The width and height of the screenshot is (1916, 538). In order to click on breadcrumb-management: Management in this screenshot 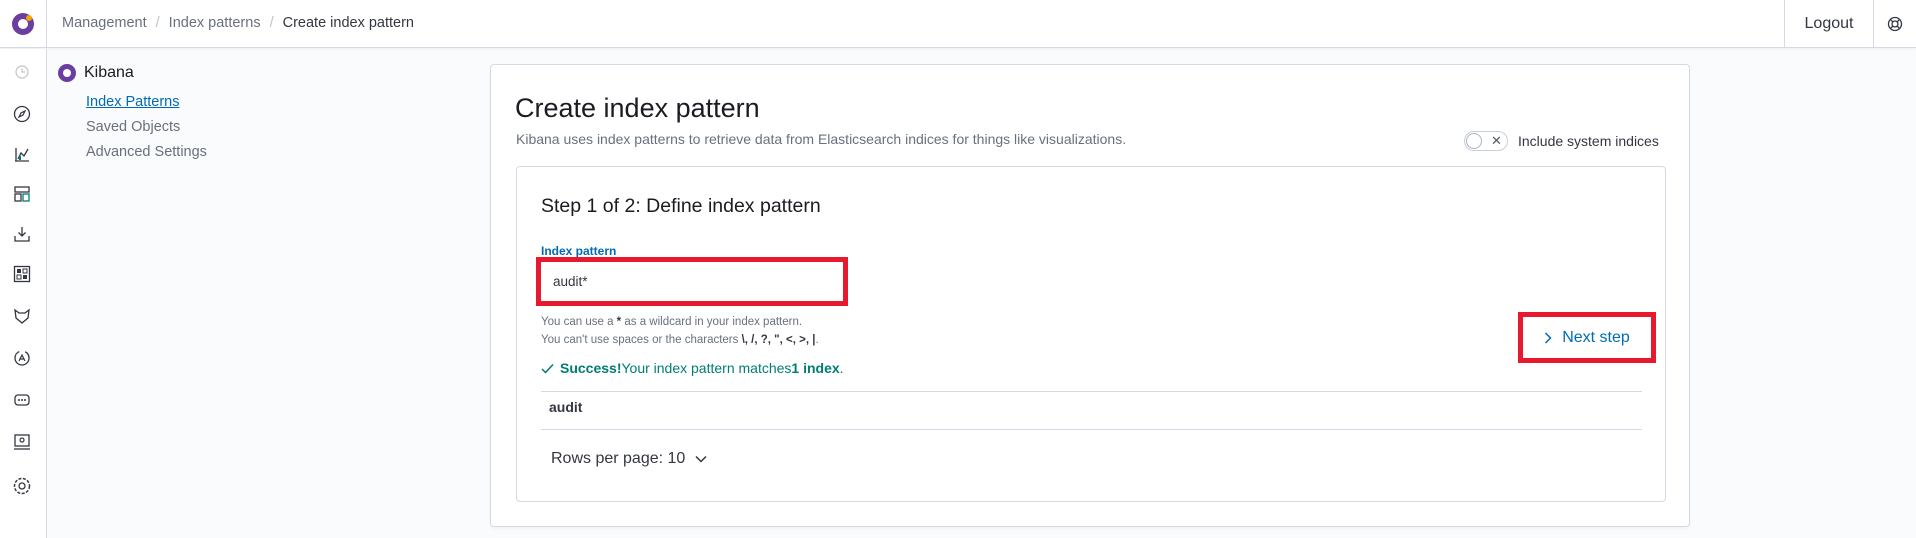, I will do `click(104, 23)`.